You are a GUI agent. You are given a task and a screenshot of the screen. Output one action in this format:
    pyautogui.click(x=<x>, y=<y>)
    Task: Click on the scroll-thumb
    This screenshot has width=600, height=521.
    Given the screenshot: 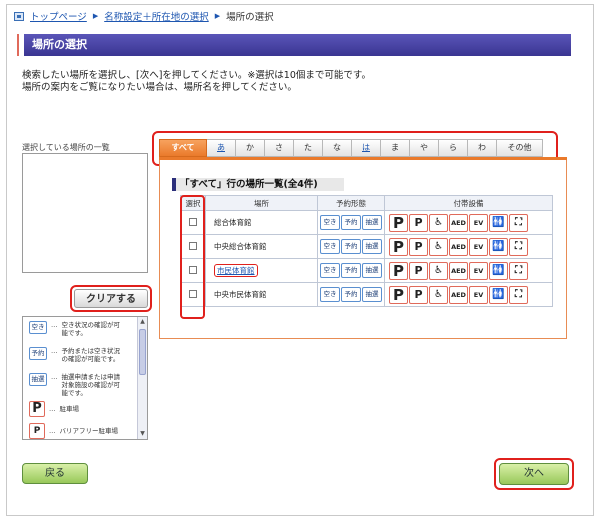 What is the action you would take?
    pyautogui.click(x=142, y=352)
    